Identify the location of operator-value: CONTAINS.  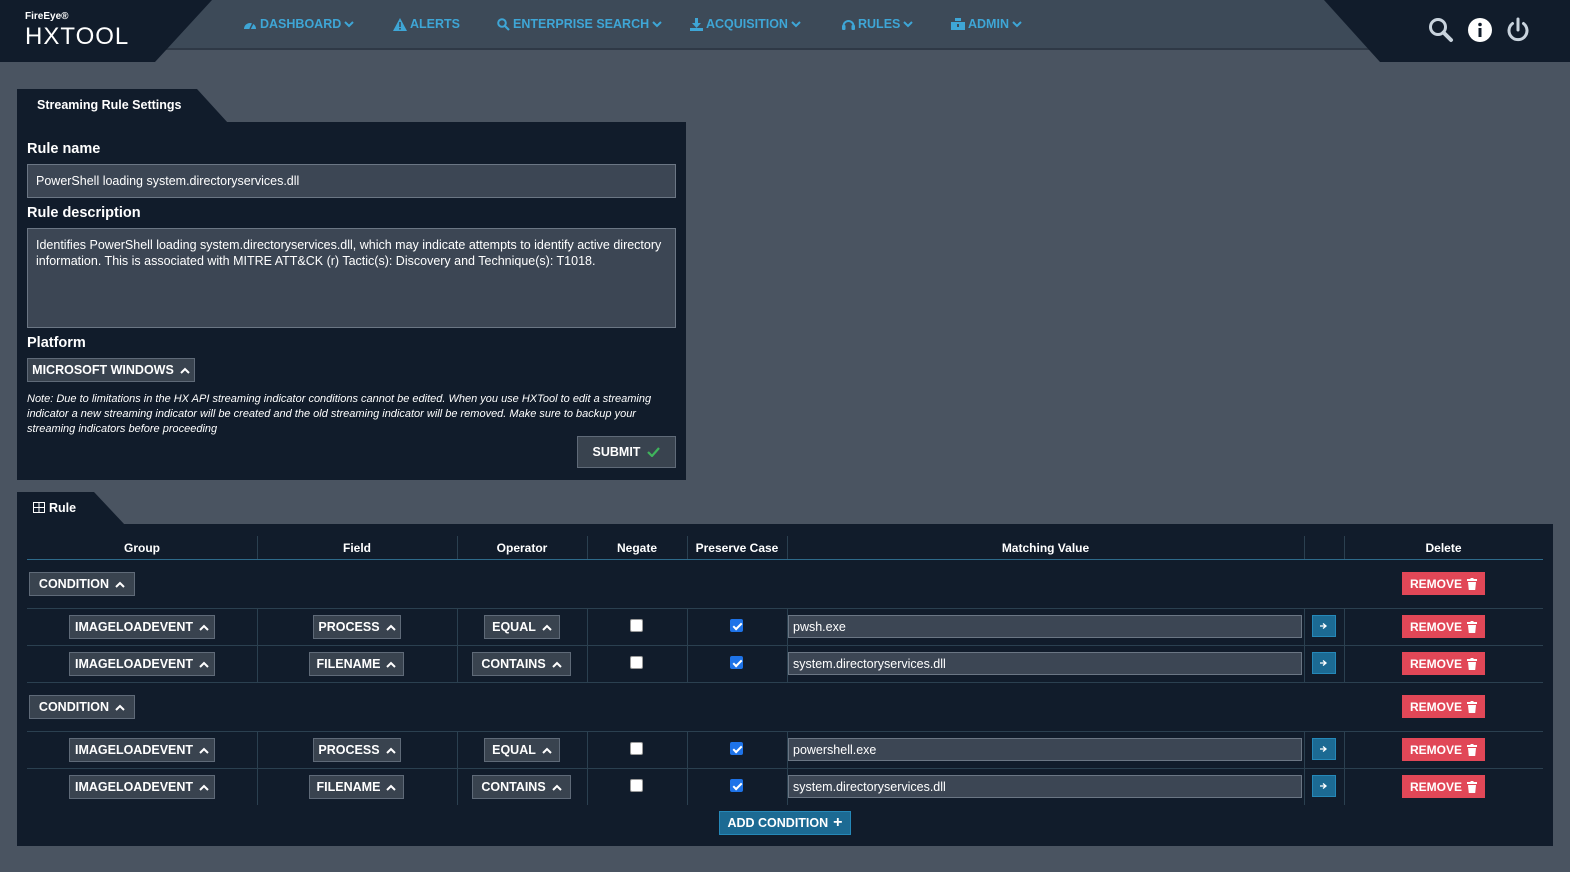
(513, 787).